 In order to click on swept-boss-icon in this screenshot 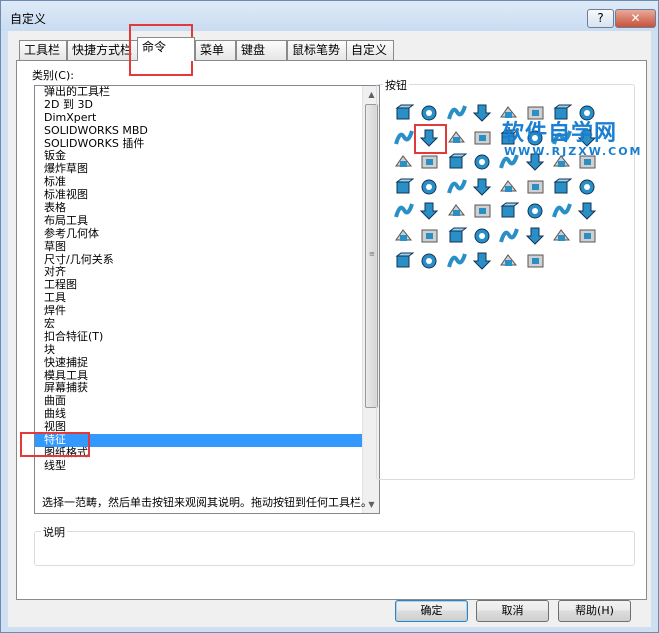, I will do `click(456, 112)`.